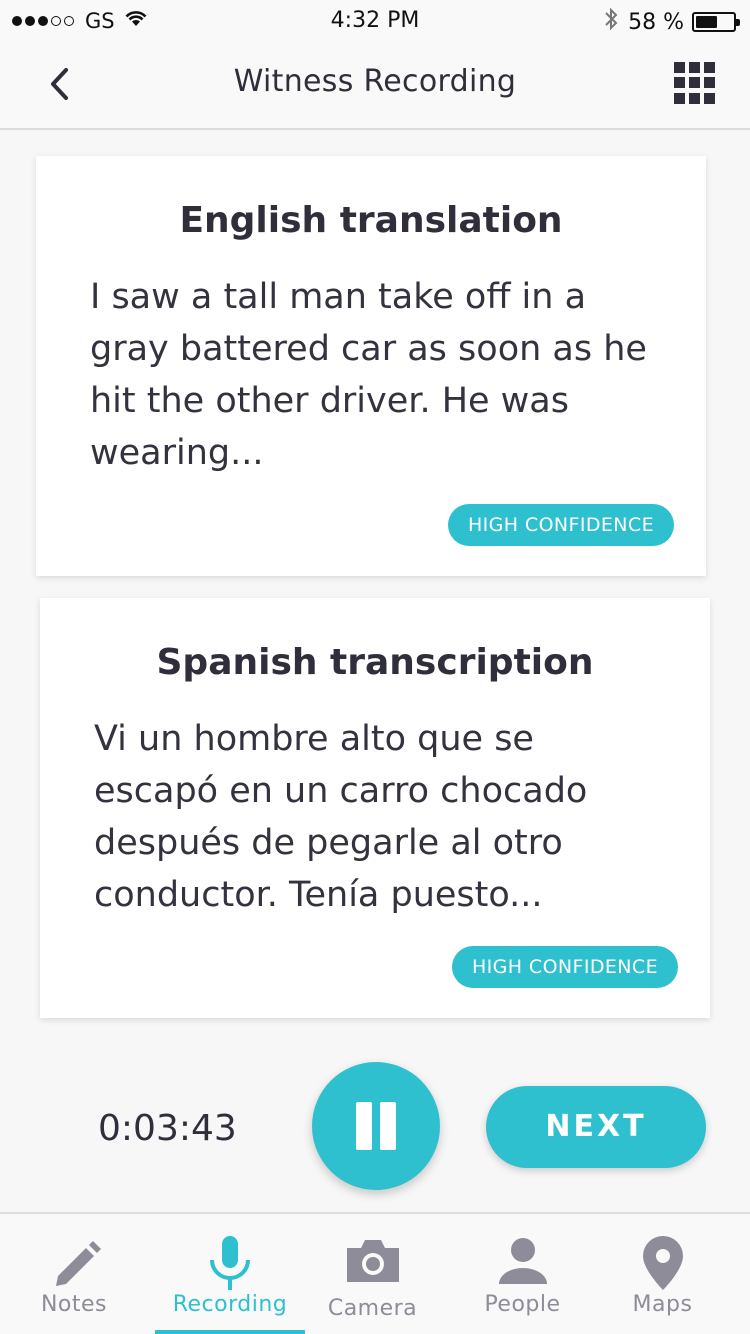 The width and height of the screenshot is (750, 1334). What do you see at coordinates (522, 1304) in the screenshot?
I see `tab-label: People` at bounding box center [522, 1304].